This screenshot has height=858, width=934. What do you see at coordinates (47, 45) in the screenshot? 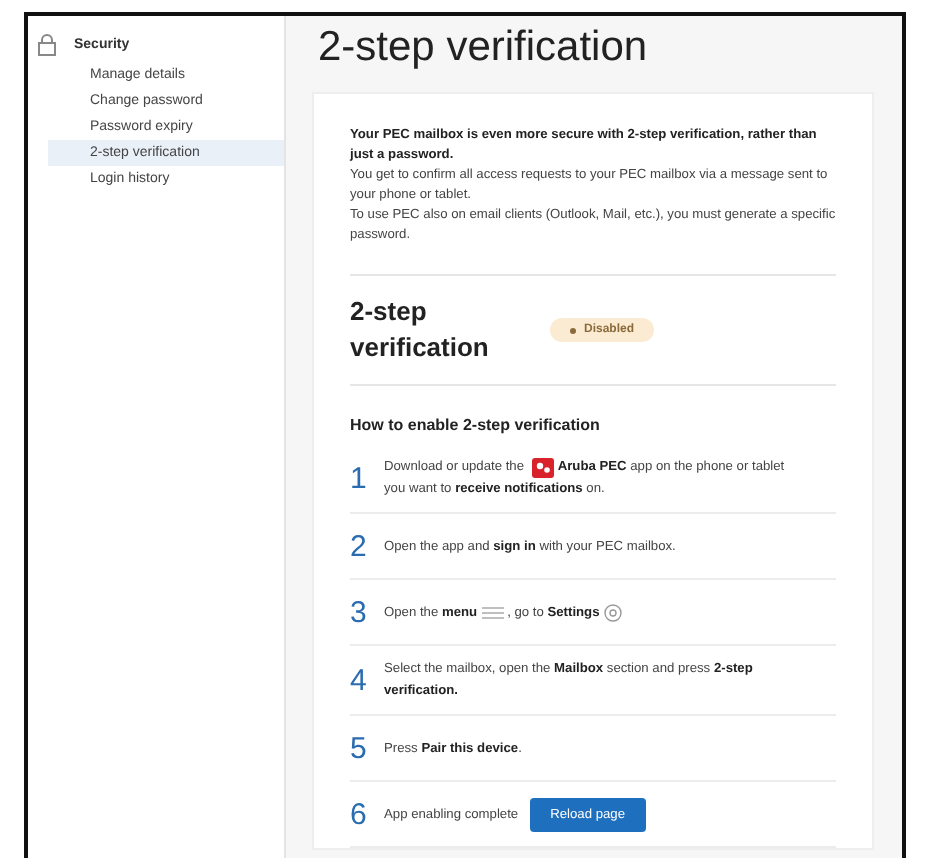
I see `lock-icon` at bounding box center [47, 45].